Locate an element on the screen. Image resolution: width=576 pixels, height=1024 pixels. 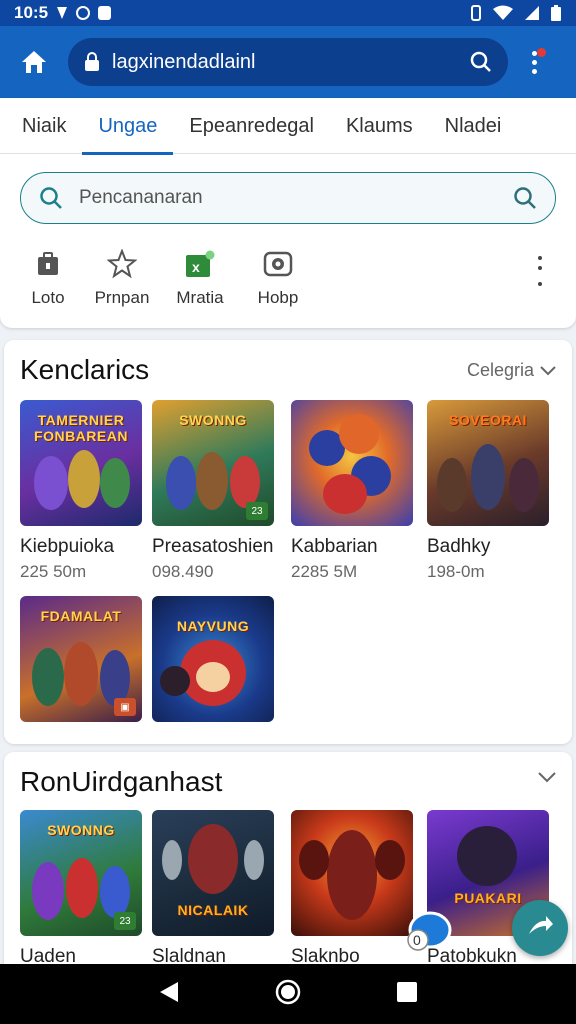
url-text: lagxinendadlainl is located at coordinates (184, 61).